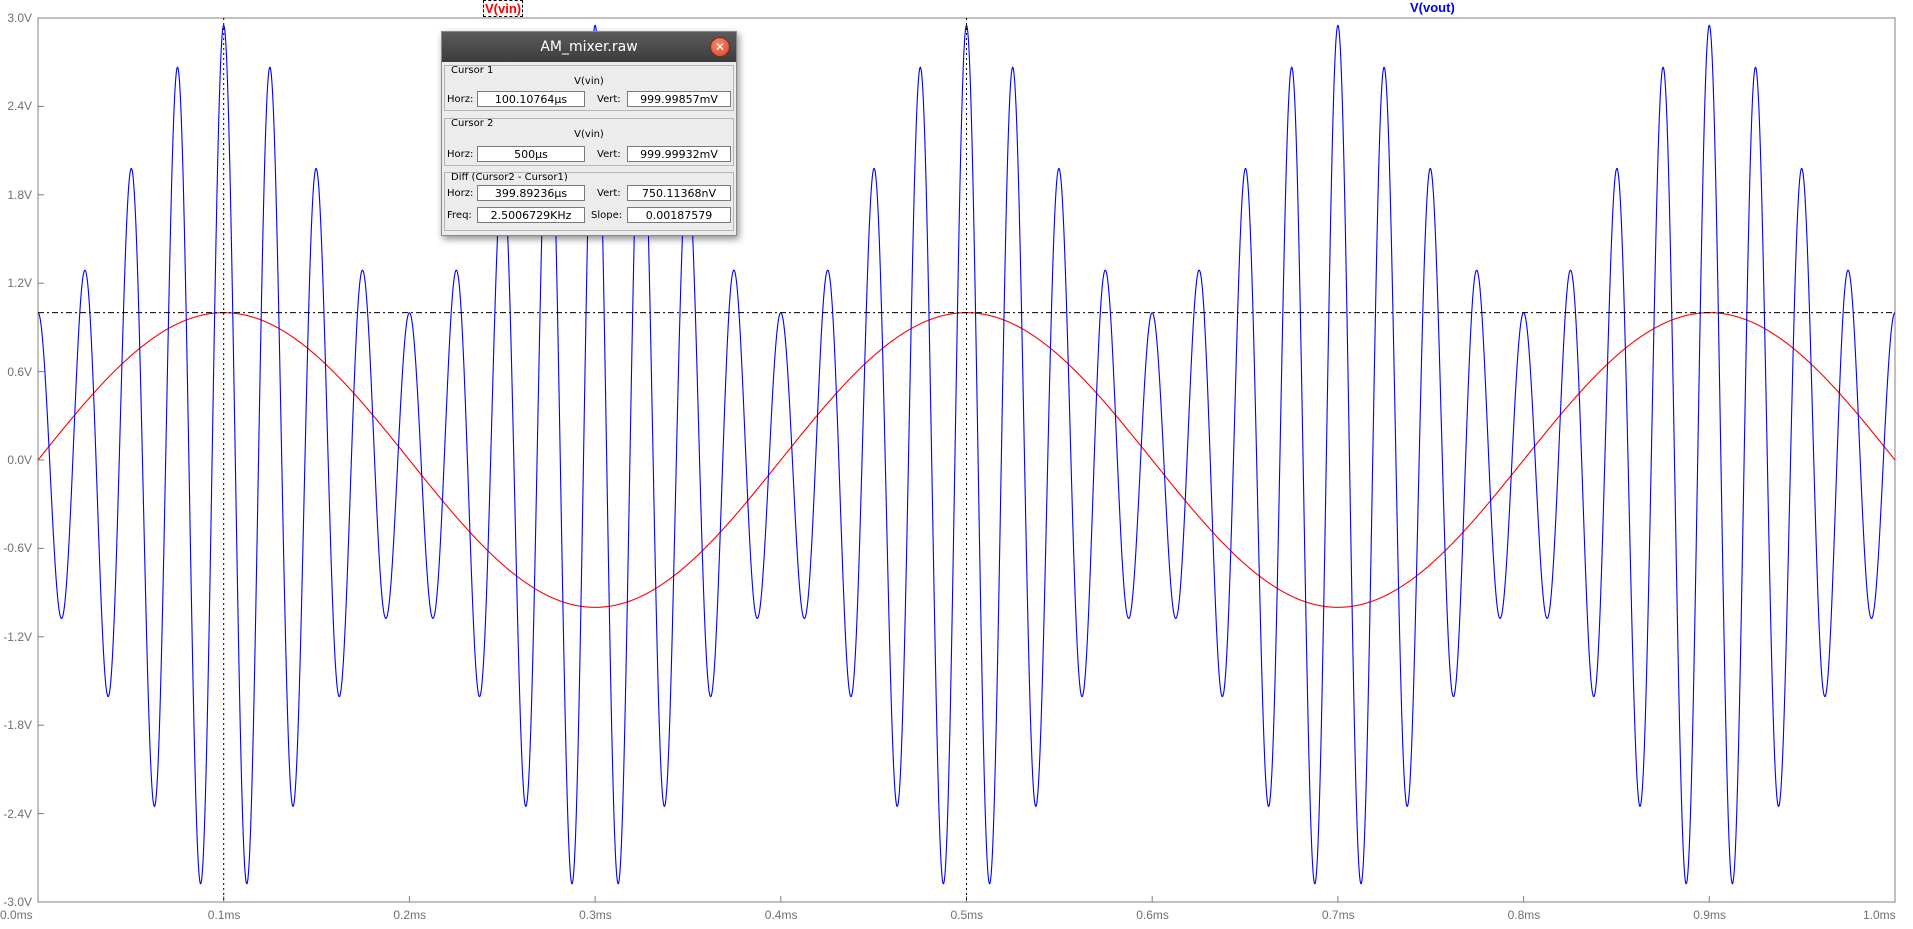  I want to click on cursor2-signal: V(vin), so click(589, 134).